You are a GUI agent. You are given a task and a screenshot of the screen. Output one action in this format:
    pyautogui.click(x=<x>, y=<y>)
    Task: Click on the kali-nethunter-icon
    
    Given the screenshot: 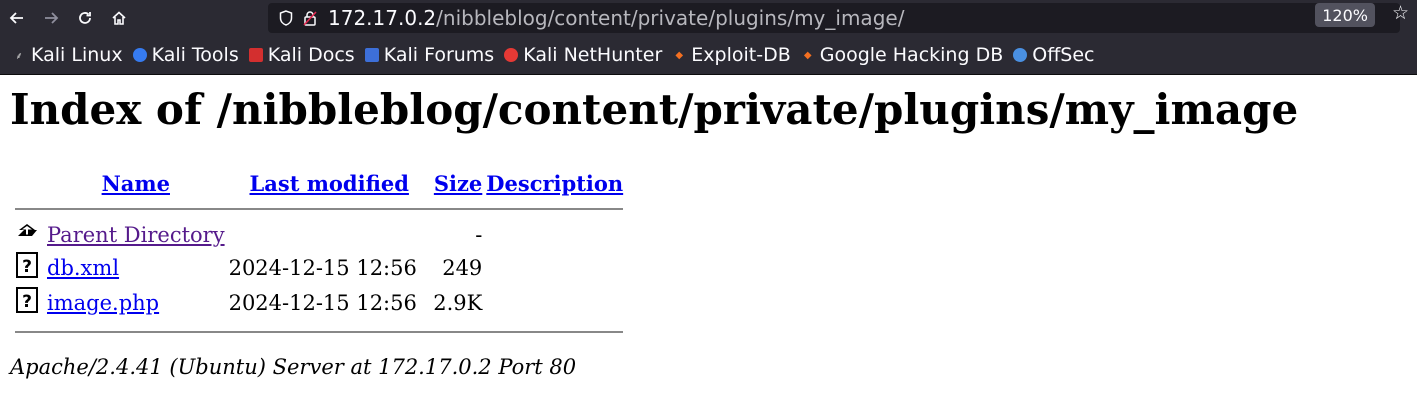 What is the action you would take?
    pyautogui.click(x=511, y=55)
    